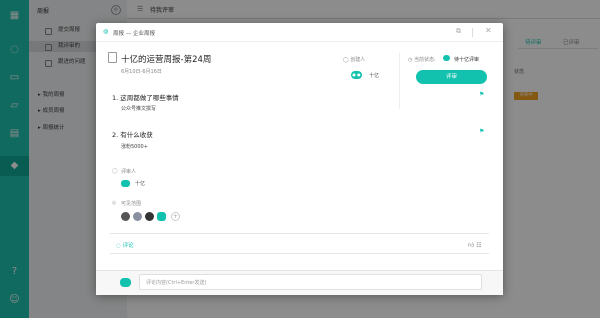 This screenshot has height=318, width=600. I want to click on close-icon: ✕, so click(488, 30).